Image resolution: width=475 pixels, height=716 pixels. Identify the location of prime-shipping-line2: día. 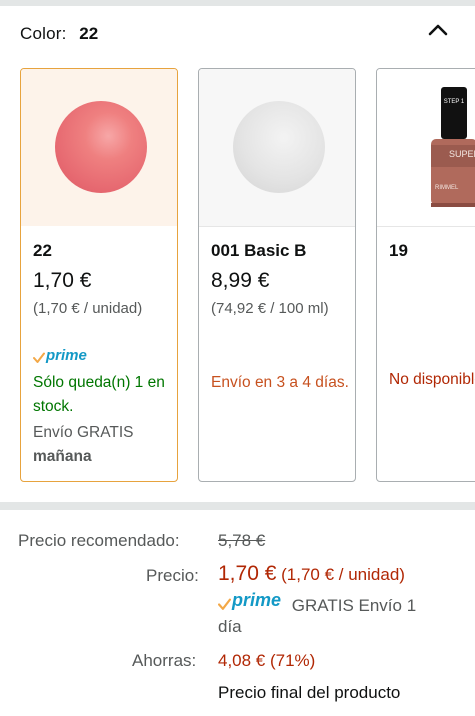
(230, 626).